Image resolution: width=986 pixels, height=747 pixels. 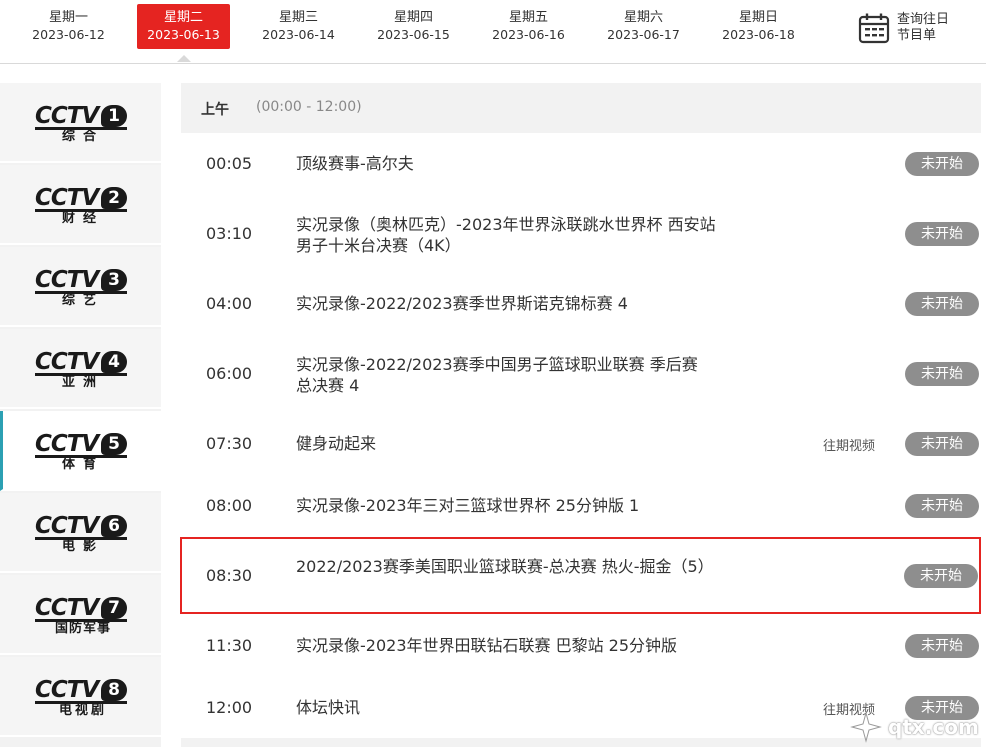 I want to click on date-tab-weekday: 星期四, so click(x=413, y=17).